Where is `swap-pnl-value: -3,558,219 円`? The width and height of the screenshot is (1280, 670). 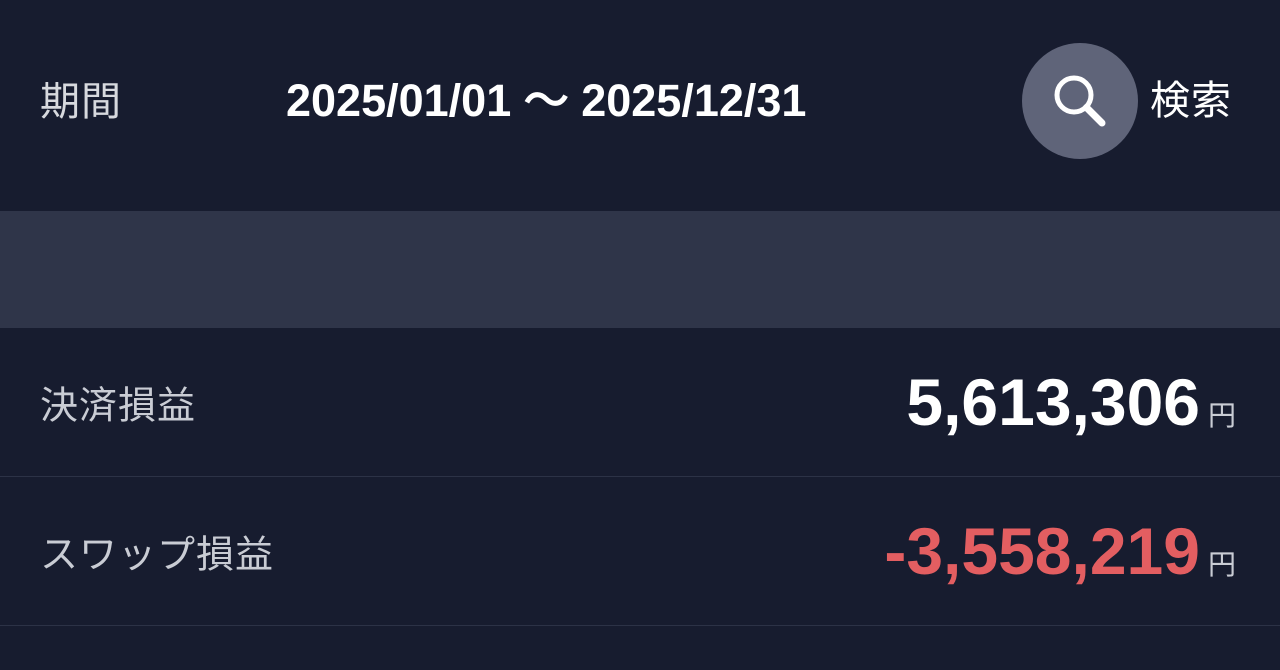 swap-pnl-value: -3,558,219 円 is located at coordinates (1060, 551).